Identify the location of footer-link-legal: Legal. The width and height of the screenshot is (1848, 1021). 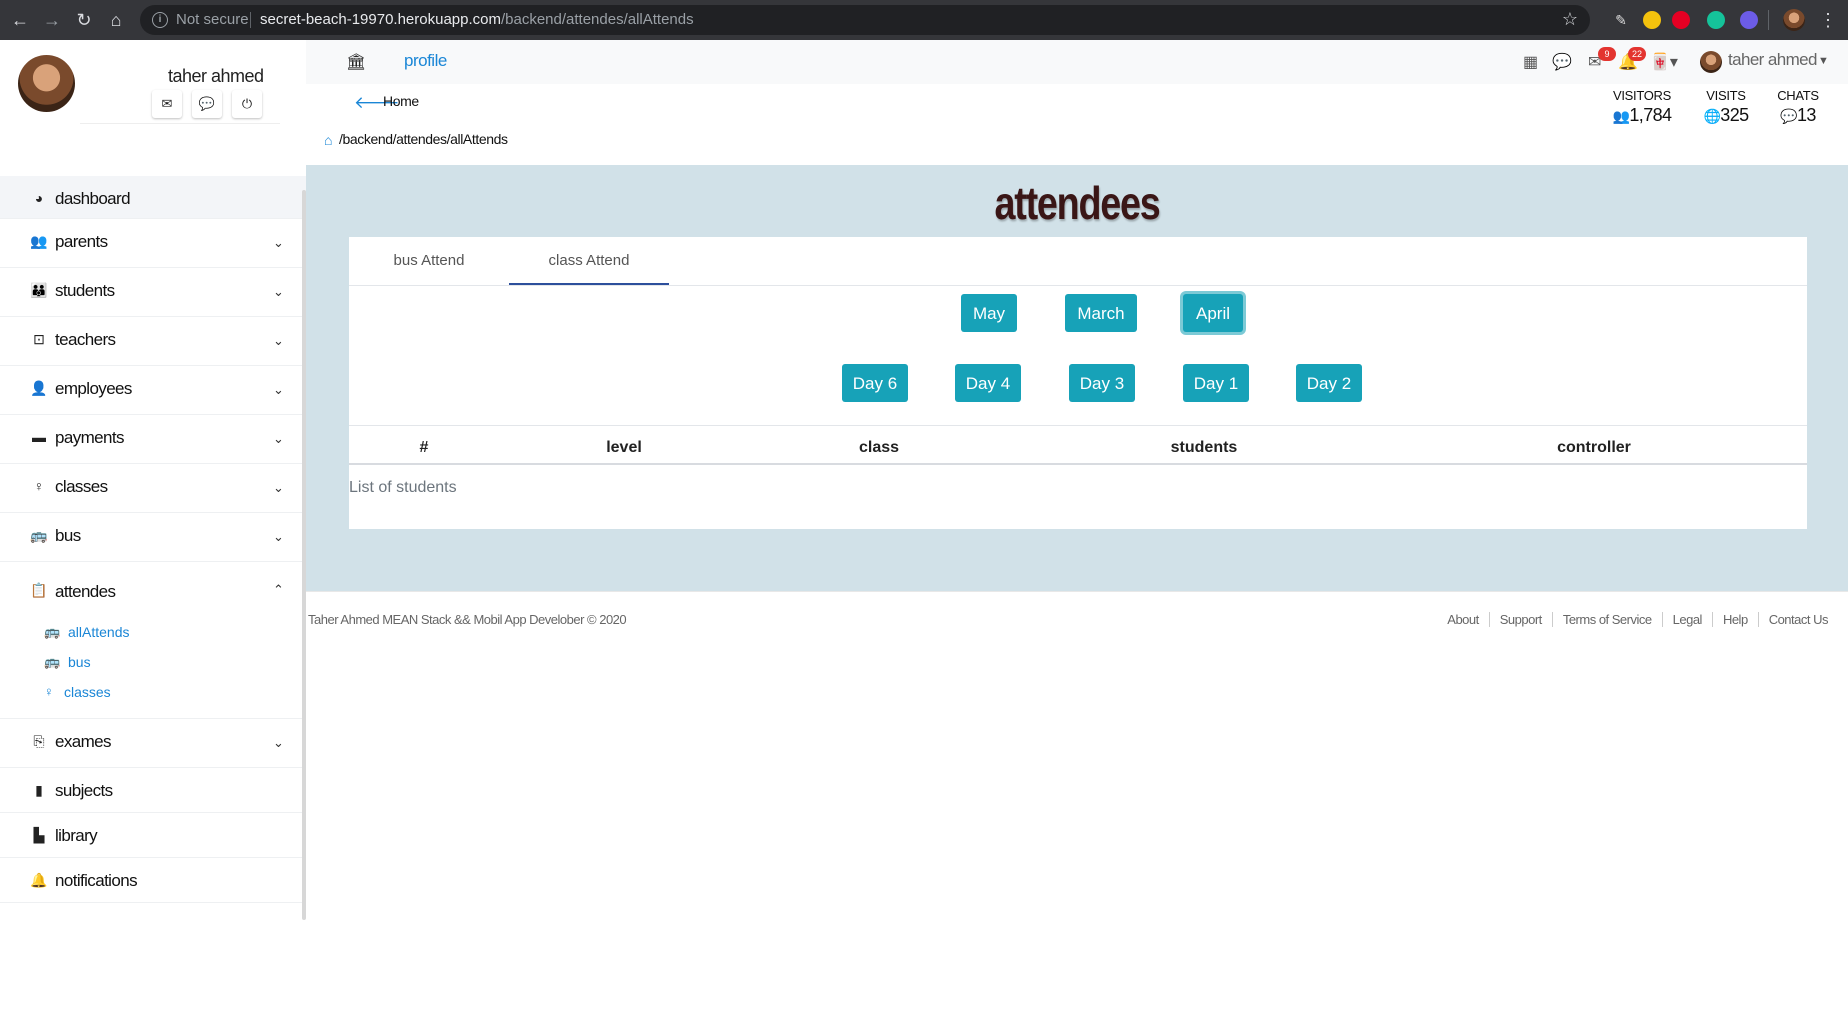
(1686, 619).